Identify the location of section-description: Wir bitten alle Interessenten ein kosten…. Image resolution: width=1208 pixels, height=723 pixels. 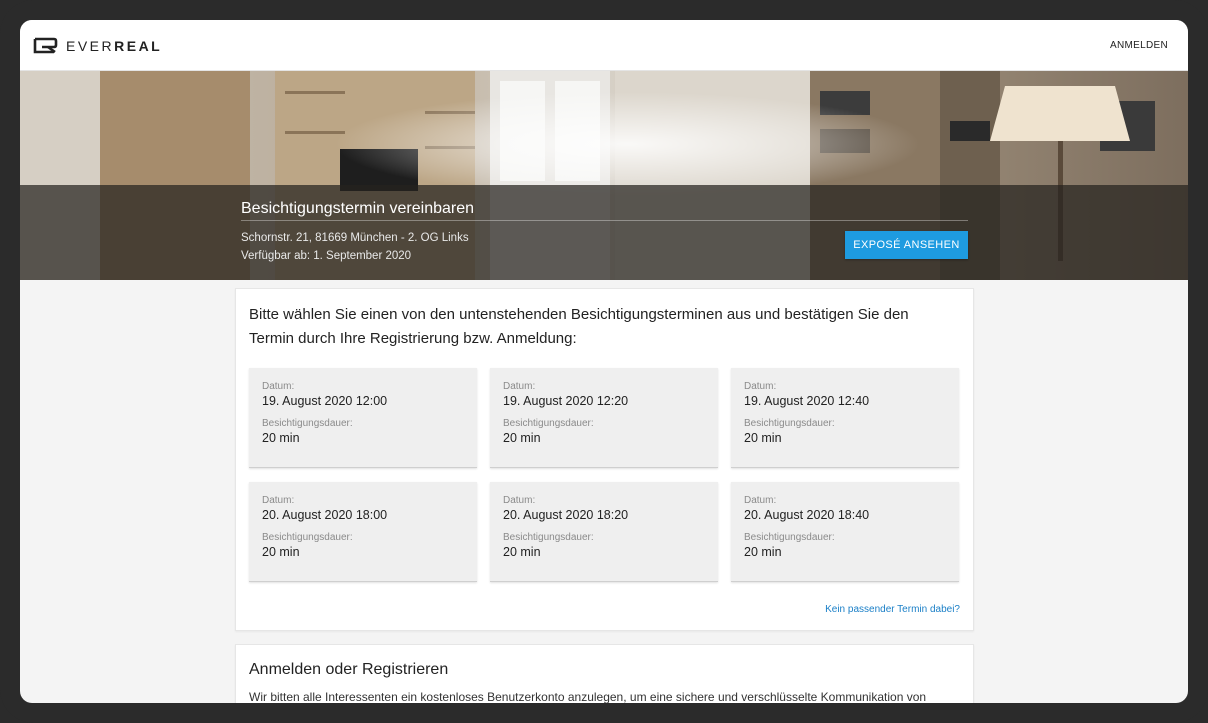
(588, 696).